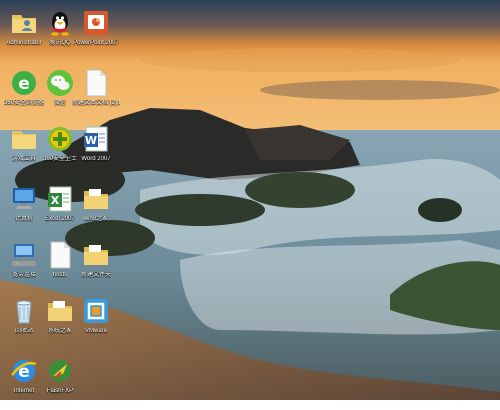 This screenshot has width=500, height=410. Describe the element at coordinates (24, 391) in the screenshot. I see `desktop-icon-label: Internet` at that location.